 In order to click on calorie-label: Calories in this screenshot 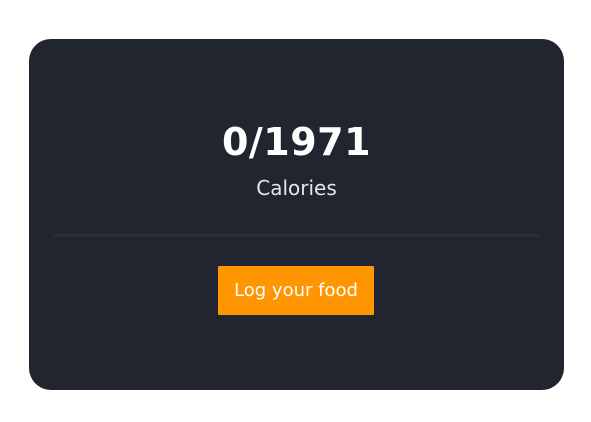, I will do `click(296, 188)`.